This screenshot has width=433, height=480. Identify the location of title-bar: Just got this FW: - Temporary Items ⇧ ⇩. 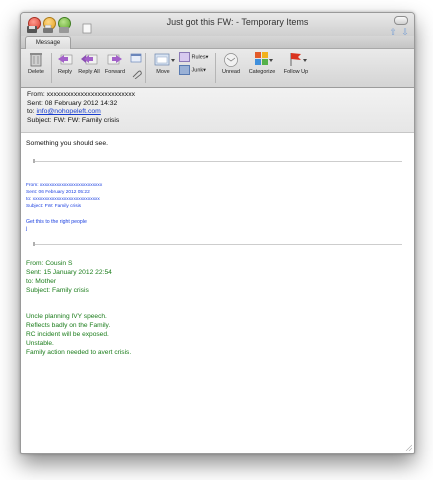
(217, 25).